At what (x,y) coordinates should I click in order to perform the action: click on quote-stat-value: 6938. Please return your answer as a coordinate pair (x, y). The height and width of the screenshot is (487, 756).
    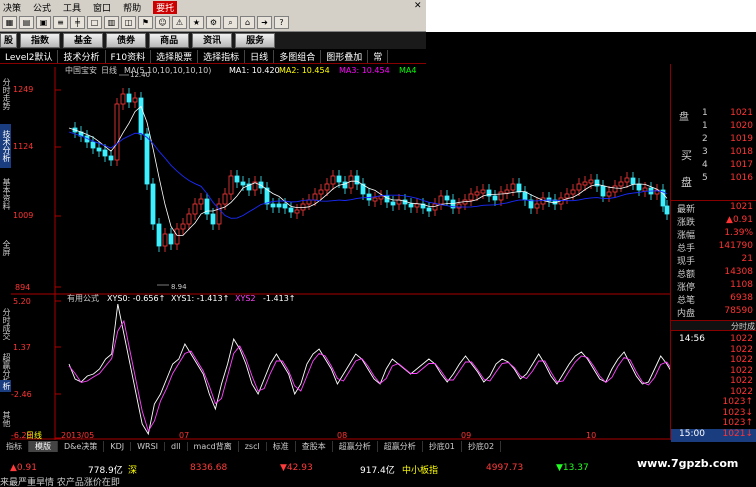
    Looking at the image, I should click on (741, 298).